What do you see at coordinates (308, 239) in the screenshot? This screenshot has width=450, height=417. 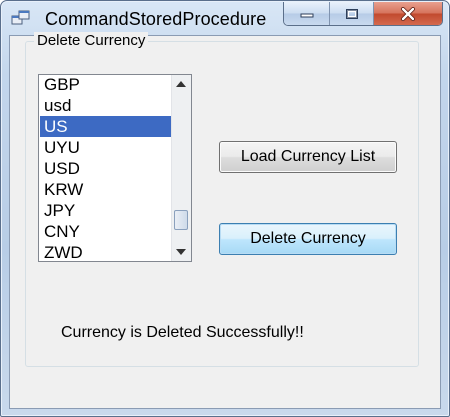 I see `delete-currency-button: Delete Currency` at bounding box center [308, 239].